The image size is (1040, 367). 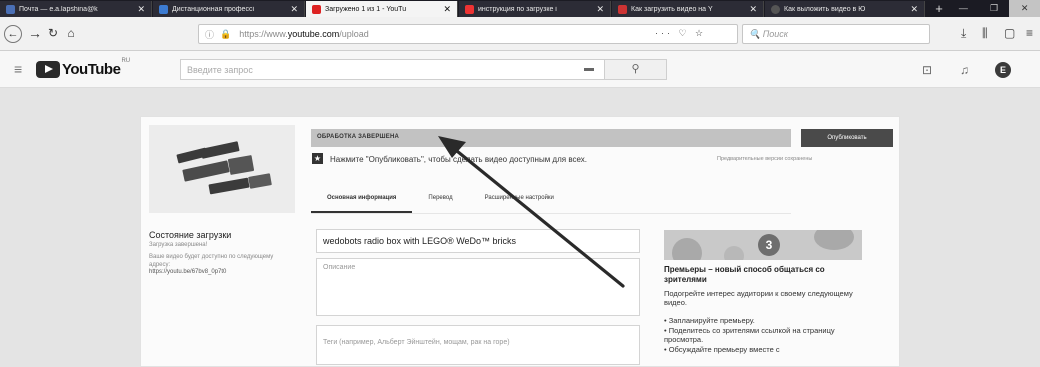 I want to click on search-placeholder: Введите запрос, so click(x=220, y=70).